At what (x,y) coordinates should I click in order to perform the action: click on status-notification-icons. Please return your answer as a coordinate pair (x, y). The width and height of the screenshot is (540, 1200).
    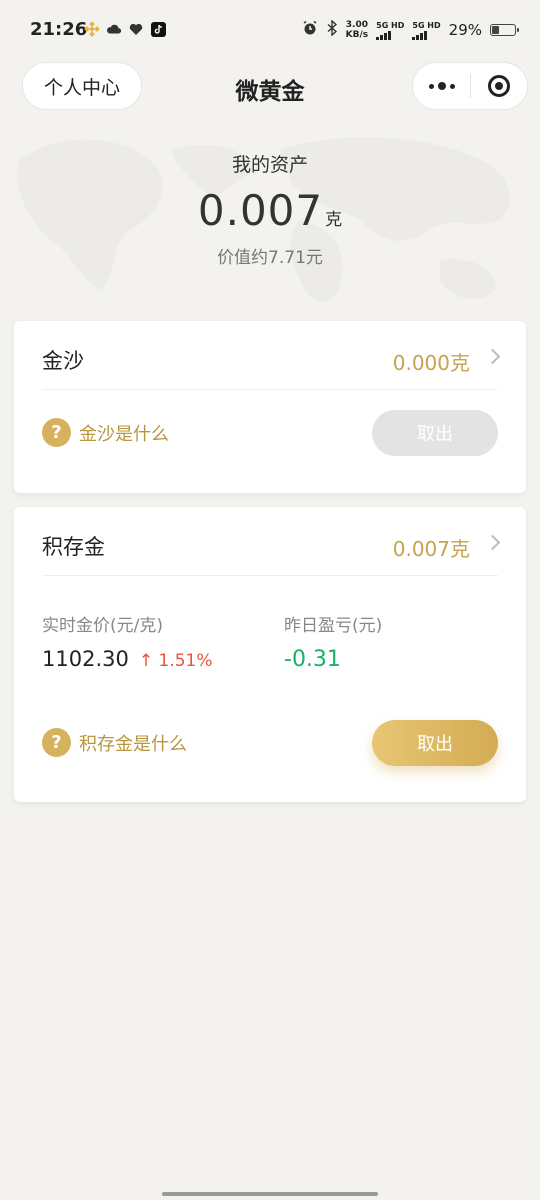
    Looking at the image, I should click on (125, 29).